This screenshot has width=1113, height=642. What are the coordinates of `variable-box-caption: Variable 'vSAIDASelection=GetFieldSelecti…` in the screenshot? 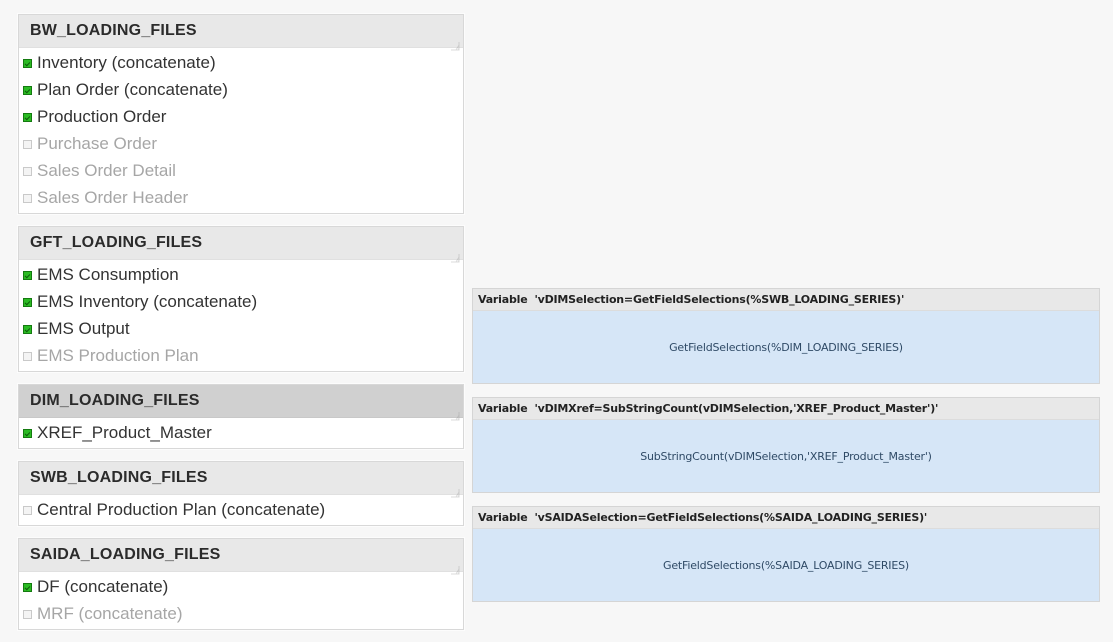 It's located at (786, 518).